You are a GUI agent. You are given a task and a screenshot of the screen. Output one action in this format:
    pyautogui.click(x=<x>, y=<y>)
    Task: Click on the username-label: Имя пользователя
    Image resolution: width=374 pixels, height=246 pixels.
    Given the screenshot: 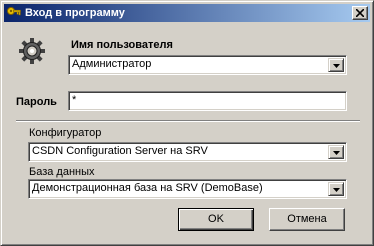 What is the action you would take?
    pyautogui.click(x=122, y=45)
    